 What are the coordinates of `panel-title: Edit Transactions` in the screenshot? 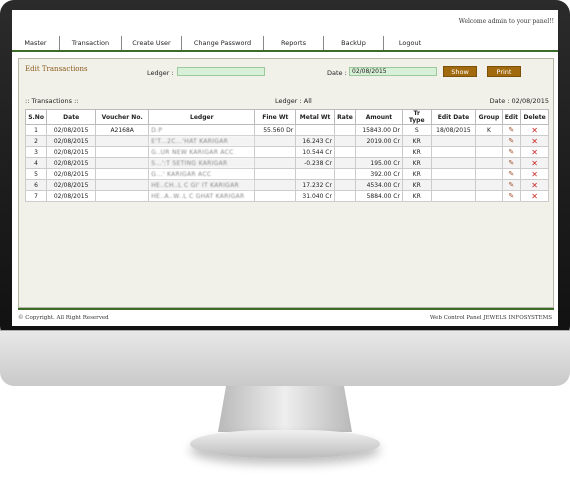 It's located at (56, 69).